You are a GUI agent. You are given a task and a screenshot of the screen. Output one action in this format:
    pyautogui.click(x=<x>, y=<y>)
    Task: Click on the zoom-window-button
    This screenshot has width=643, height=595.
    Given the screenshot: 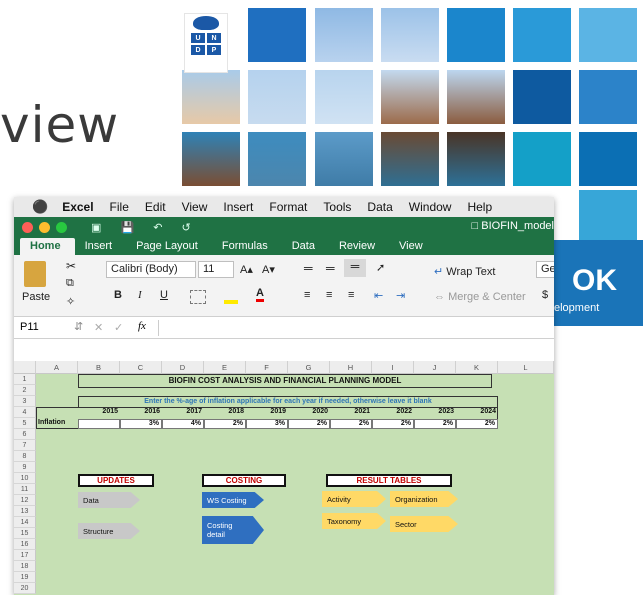 What is the action you would take?
    pyautogui.click(x=61, y=227)
    